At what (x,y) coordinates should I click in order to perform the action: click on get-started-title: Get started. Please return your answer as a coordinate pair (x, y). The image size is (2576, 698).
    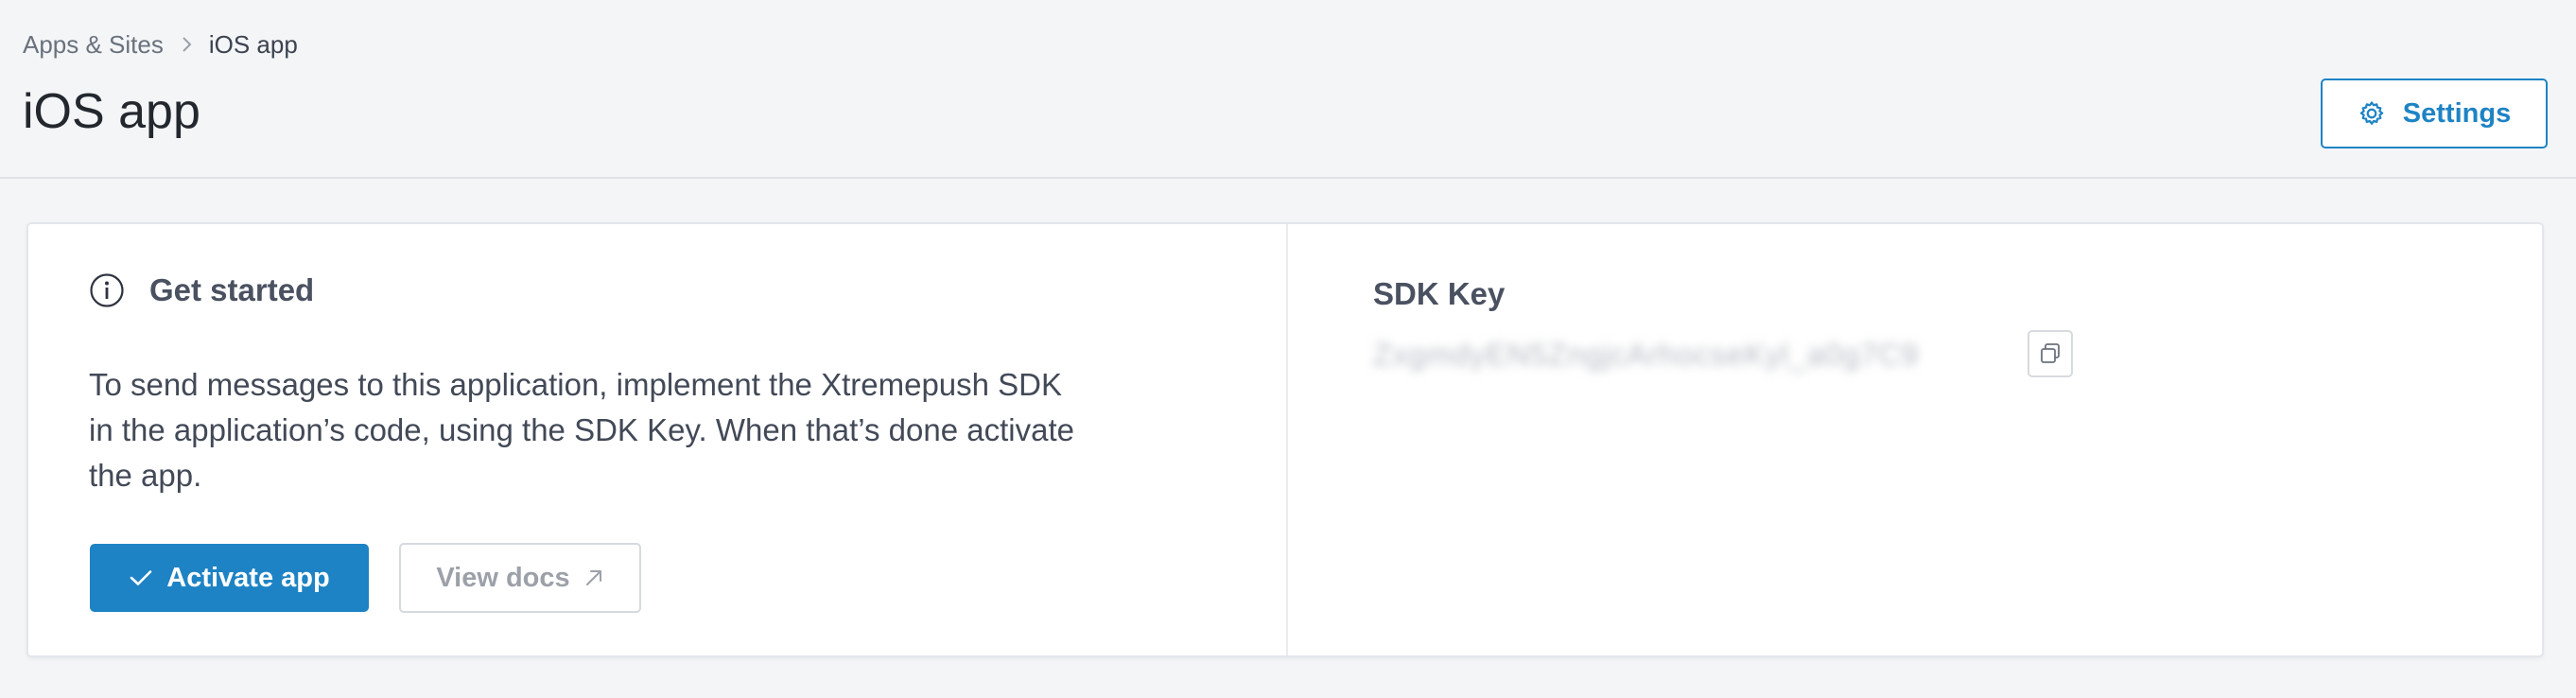
    Looking at the image, I should click on (232, 290).